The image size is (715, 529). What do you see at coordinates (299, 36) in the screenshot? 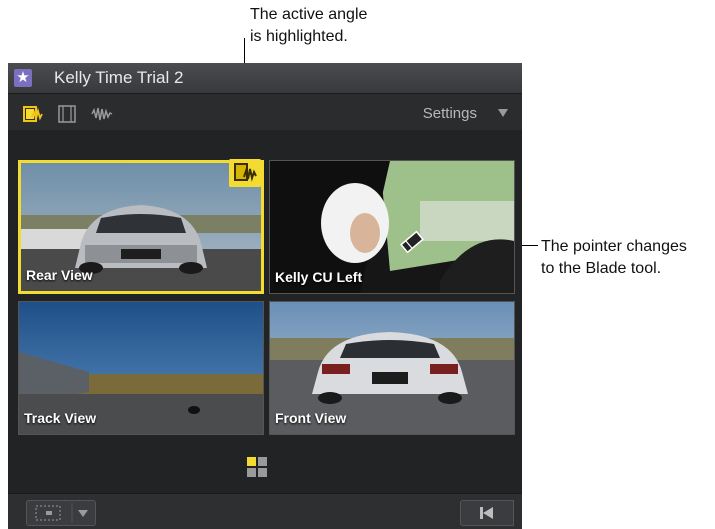
I see `callout-active-angle-line-2: is highlighted.` at bounding box center [299, 36].